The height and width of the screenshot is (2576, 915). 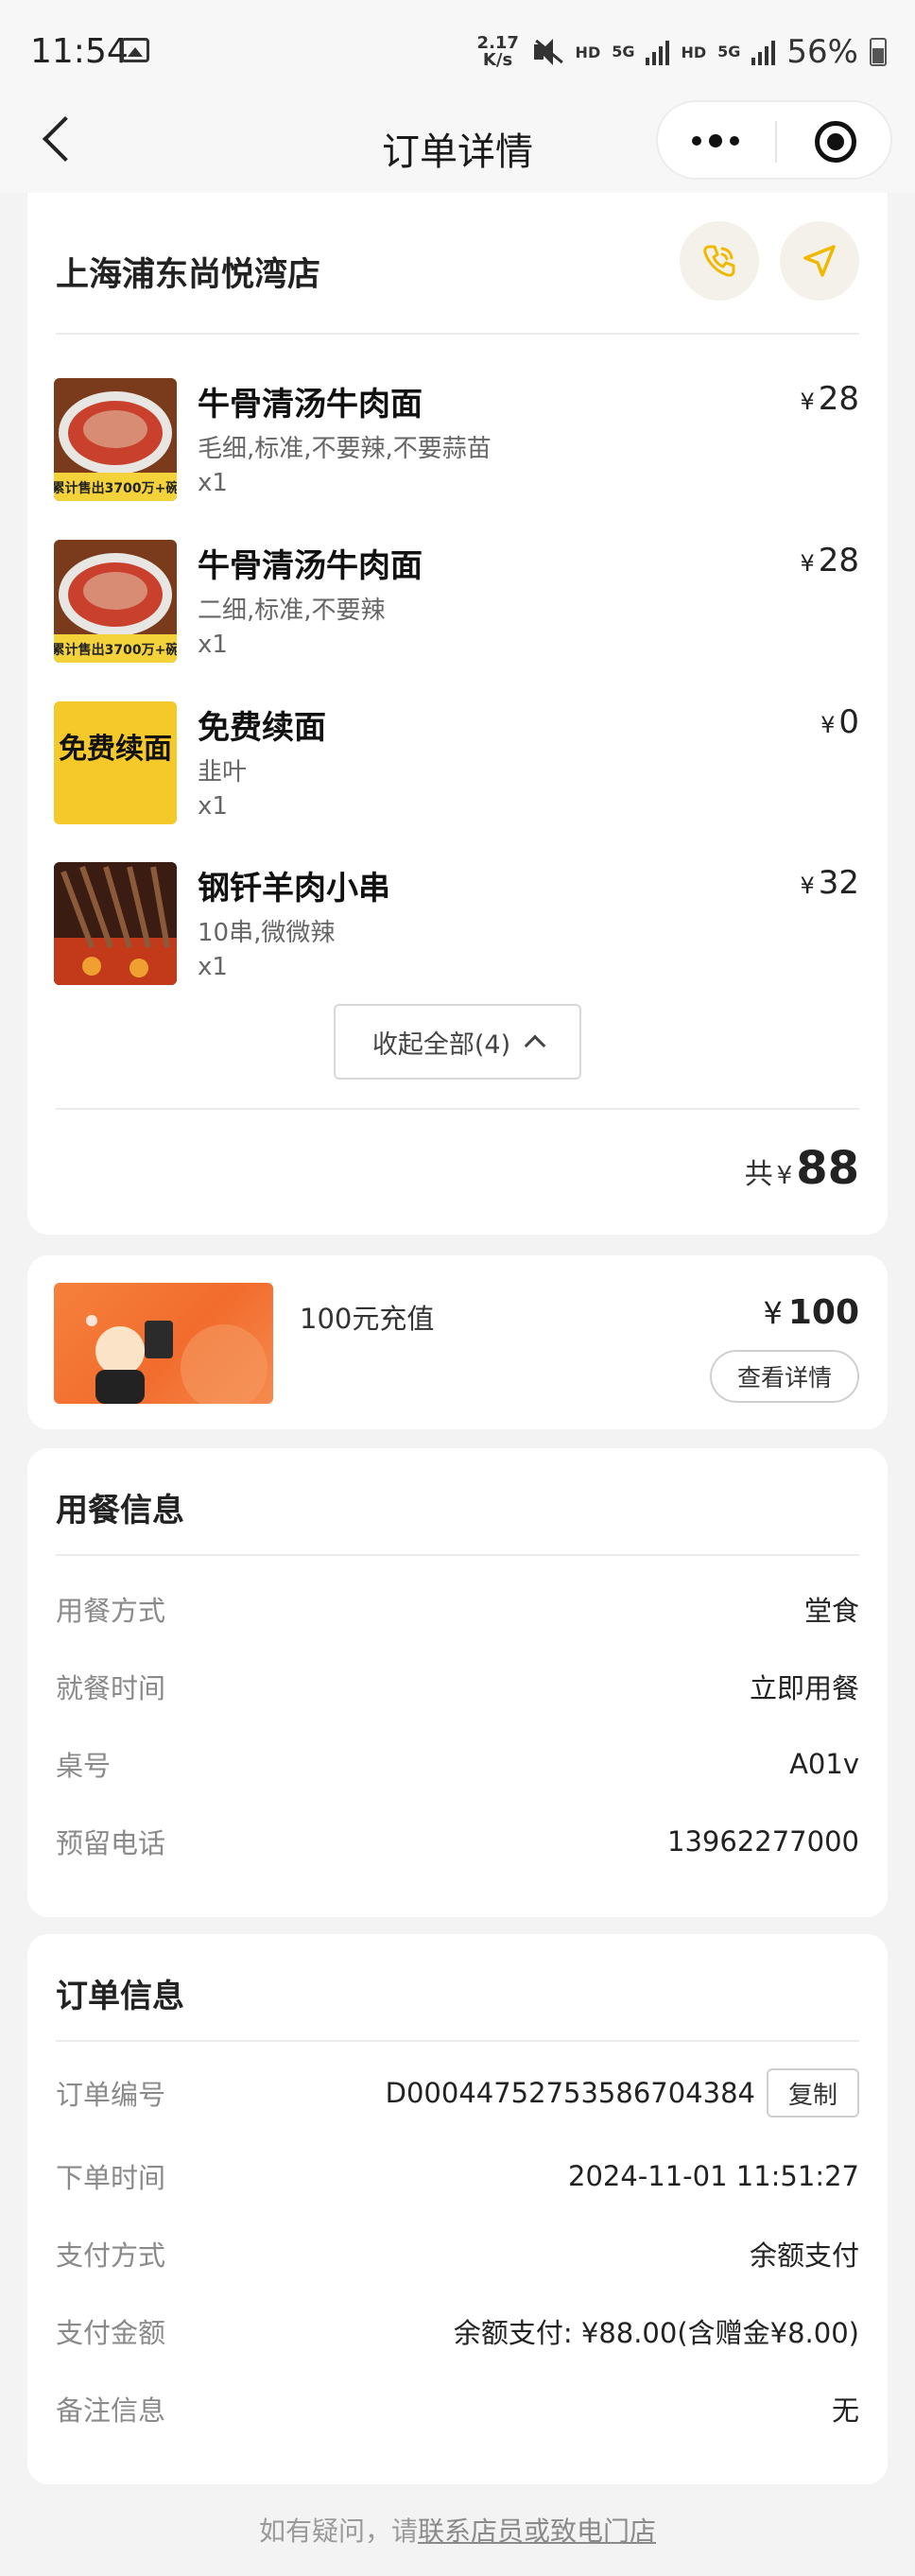 What do you see at coordinates (623, 52) in the screenshot?
I see `network-type-label: 5G` at bounding box center [623, 52].